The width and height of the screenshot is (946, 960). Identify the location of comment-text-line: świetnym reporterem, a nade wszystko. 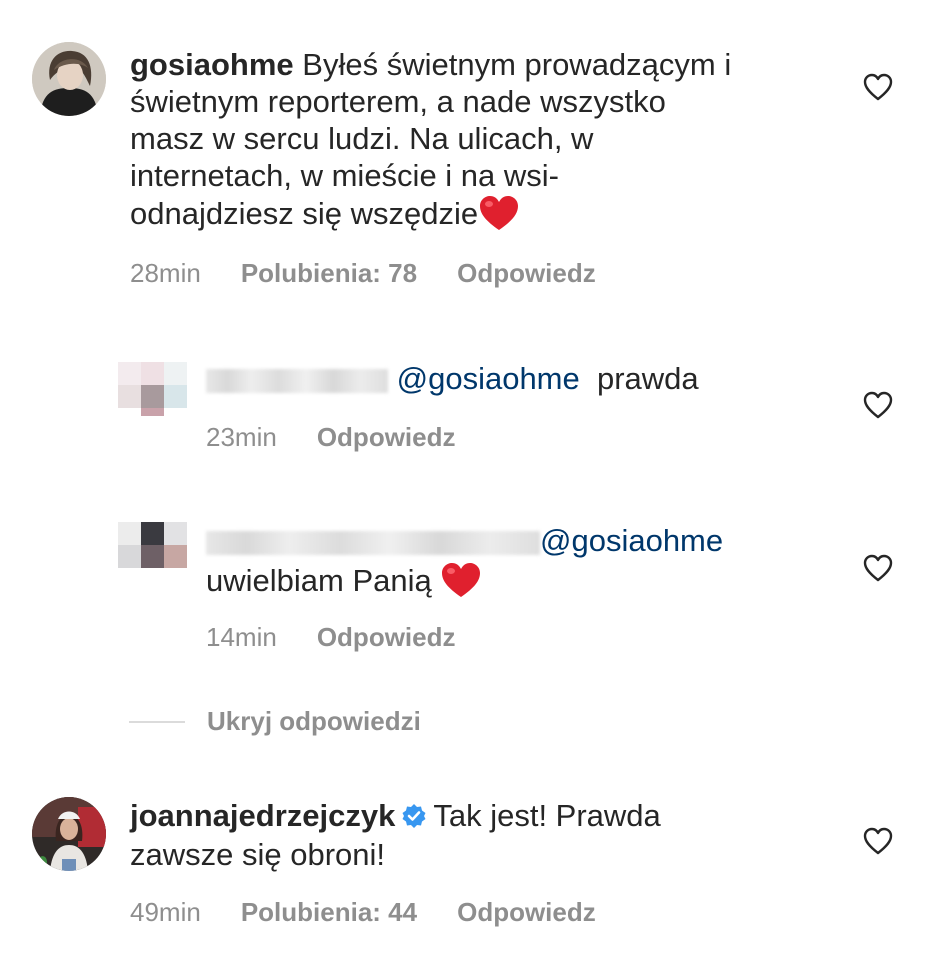
(398, 101).